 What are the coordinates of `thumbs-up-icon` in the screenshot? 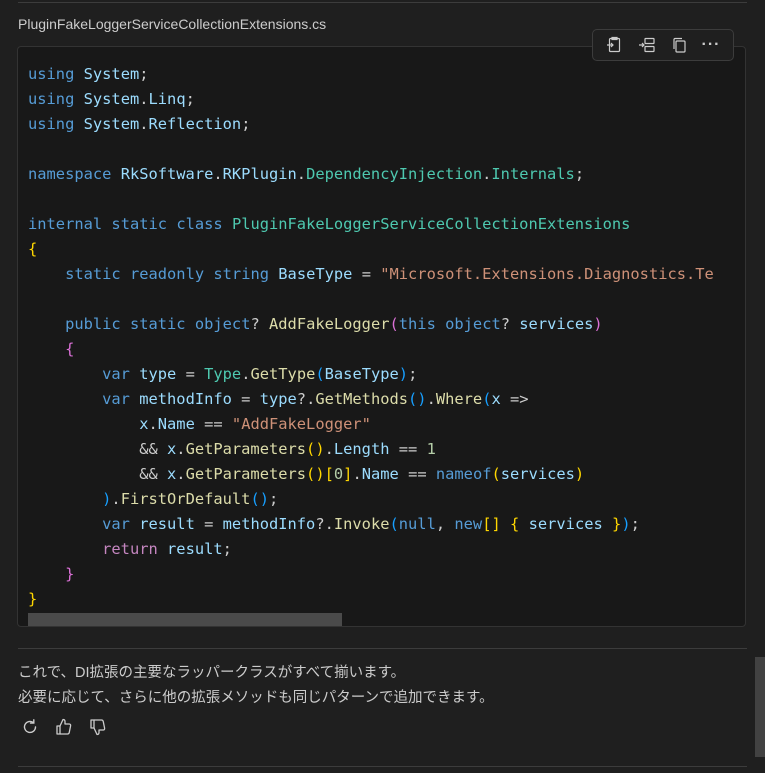 It's located at (64, 726).